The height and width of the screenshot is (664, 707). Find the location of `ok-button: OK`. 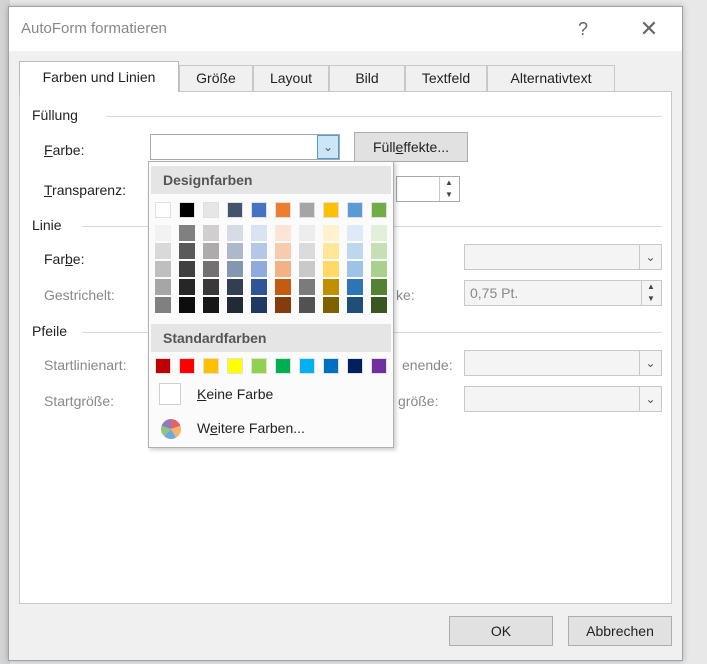

ok-button: OK is located at coordinates (501, 631).